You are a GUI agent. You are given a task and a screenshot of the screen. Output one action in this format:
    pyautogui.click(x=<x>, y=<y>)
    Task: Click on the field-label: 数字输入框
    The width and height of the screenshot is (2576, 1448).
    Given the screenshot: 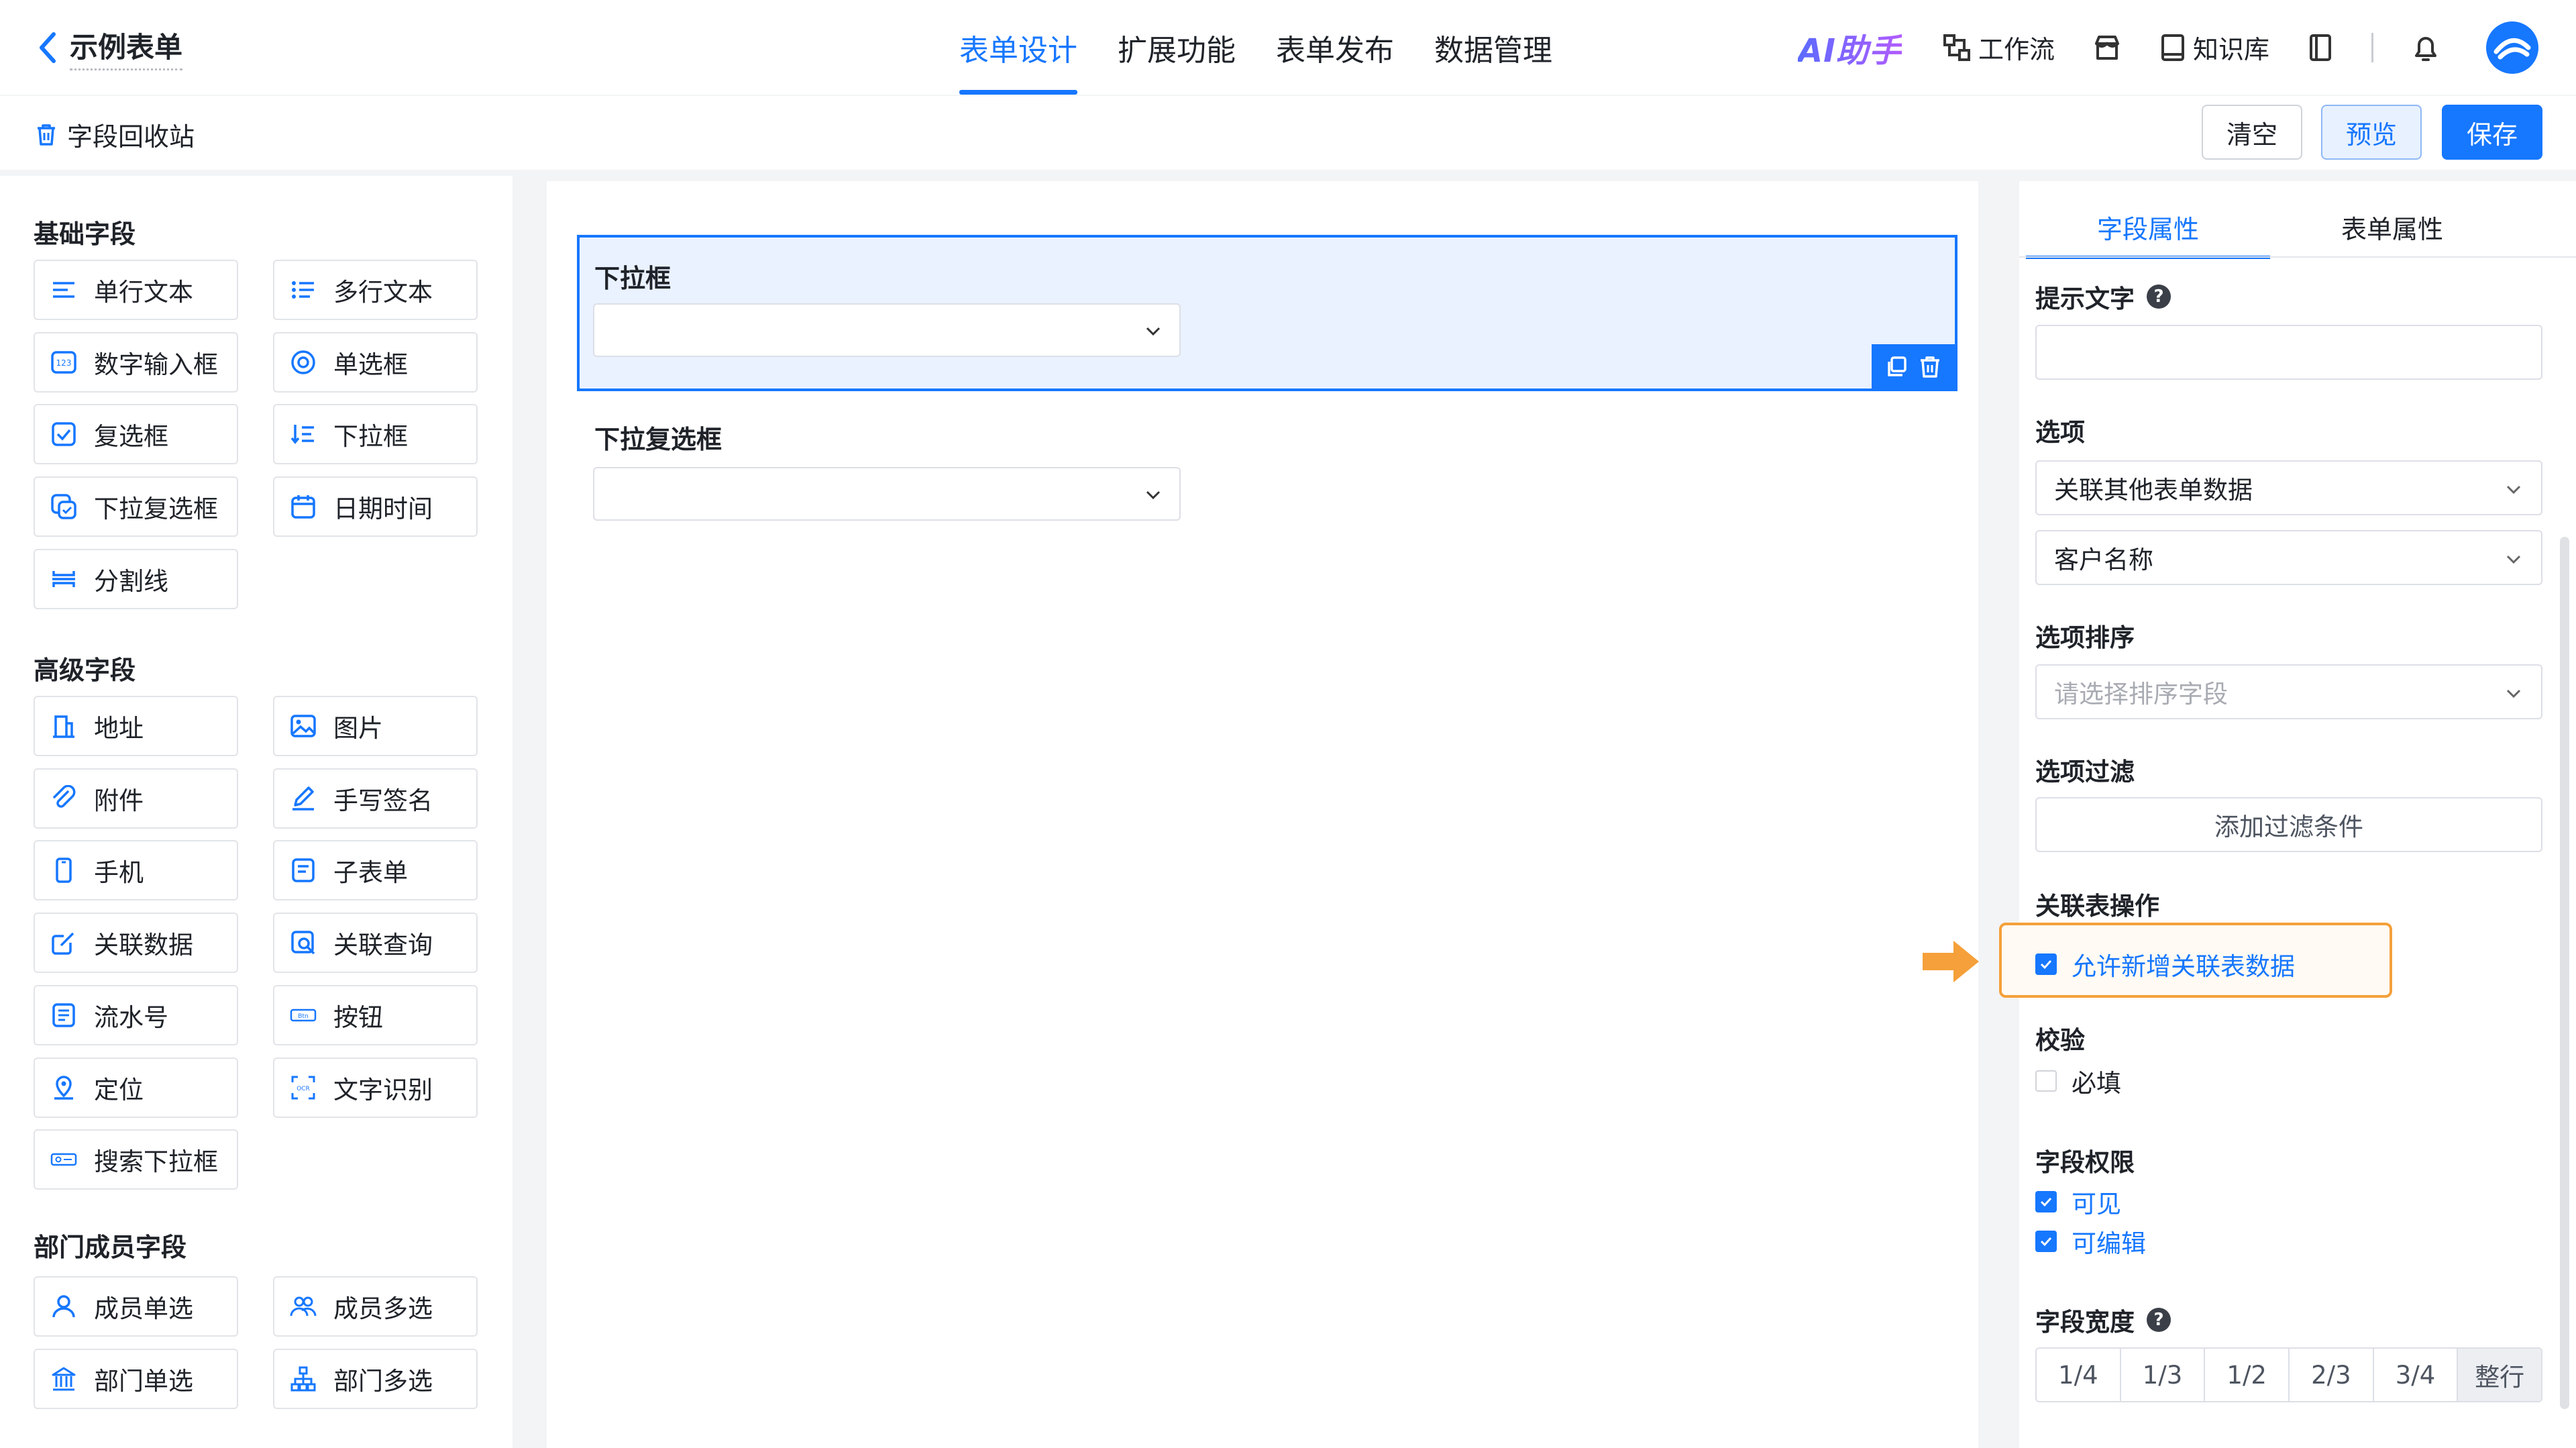 What is the action you would take?
    pyautogui.click(x=156, y=364)
    